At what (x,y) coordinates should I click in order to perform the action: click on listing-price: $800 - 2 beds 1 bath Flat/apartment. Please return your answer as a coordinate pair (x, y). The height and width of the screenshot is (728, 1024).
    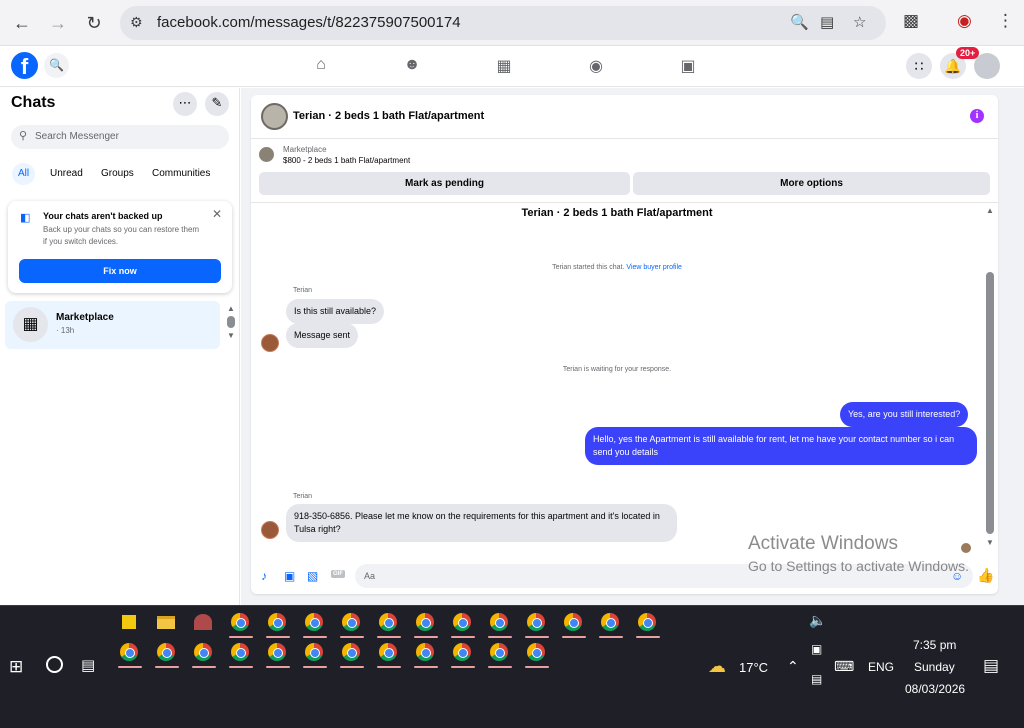
    Looking at the image, I should click on (346, 160).